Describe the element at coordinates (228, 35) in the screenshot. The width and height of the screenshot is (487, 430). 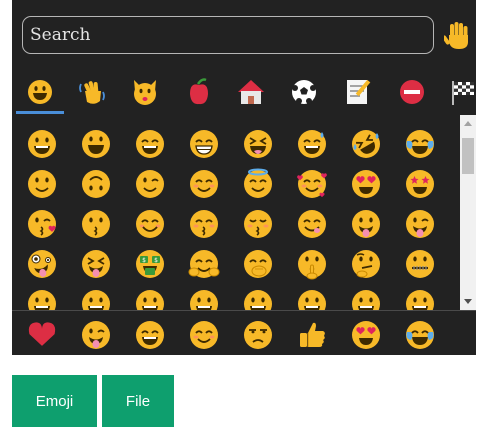
I see `search-input` at that location.